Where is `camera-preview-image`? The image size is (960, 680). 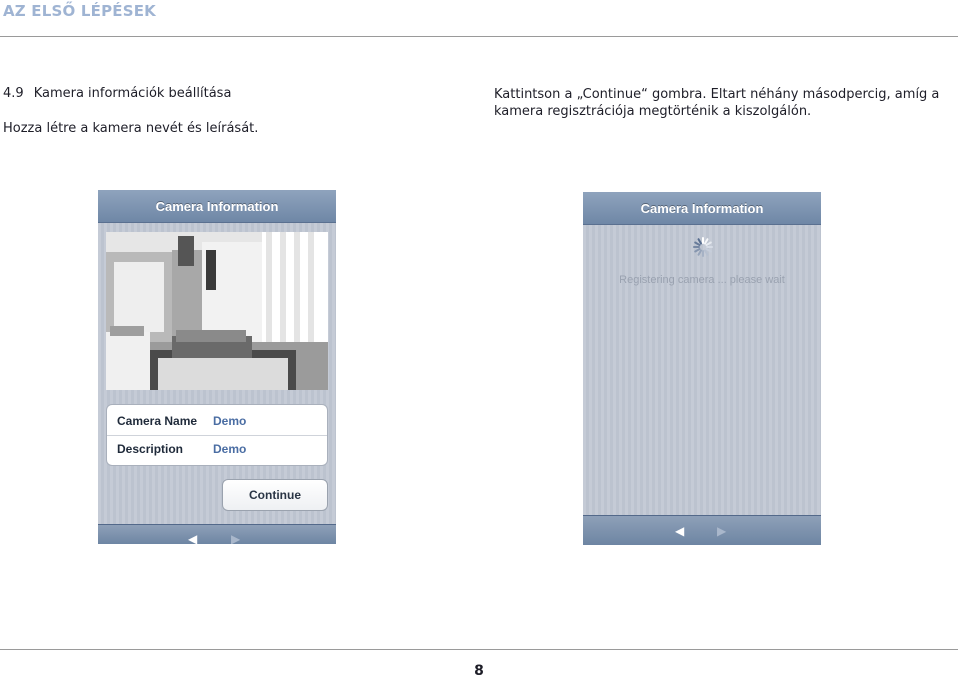 camera-preview-image is located at coordinates (217, 311).